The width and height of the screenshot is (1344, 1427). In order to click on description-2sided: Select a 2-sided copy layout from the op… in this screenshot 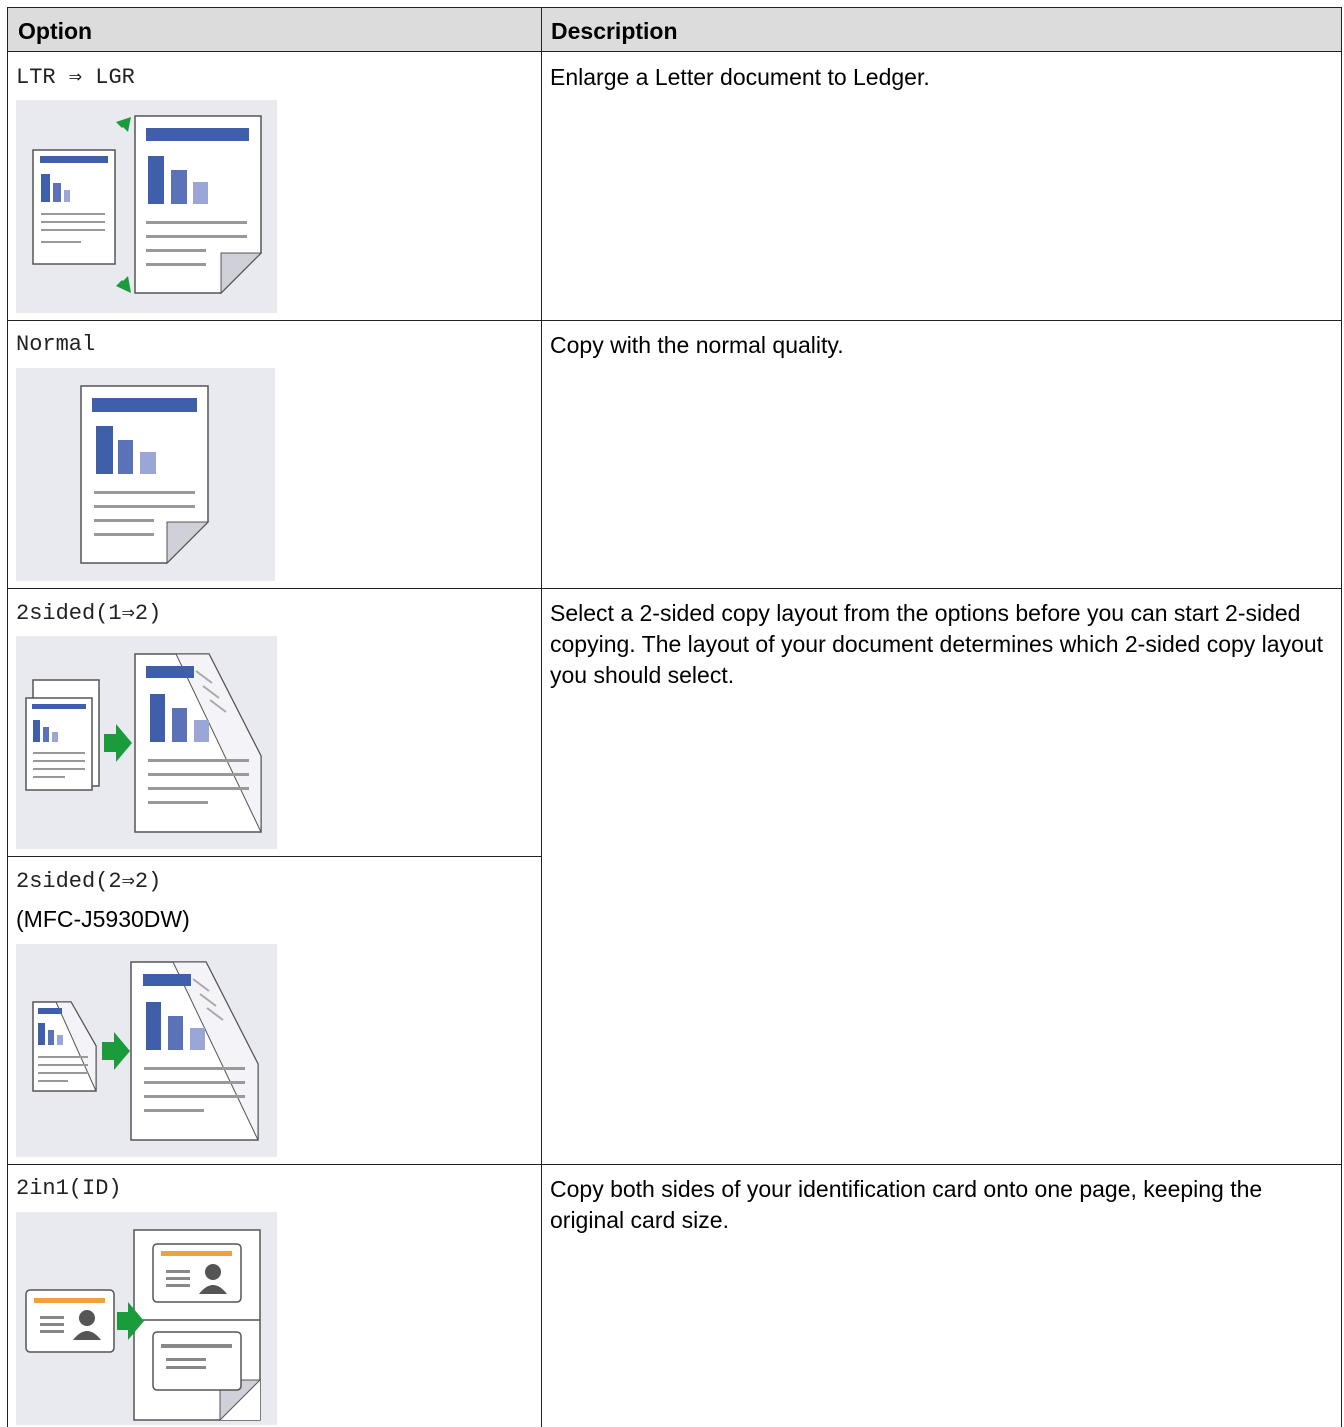, I will do `click(937, 644)`.